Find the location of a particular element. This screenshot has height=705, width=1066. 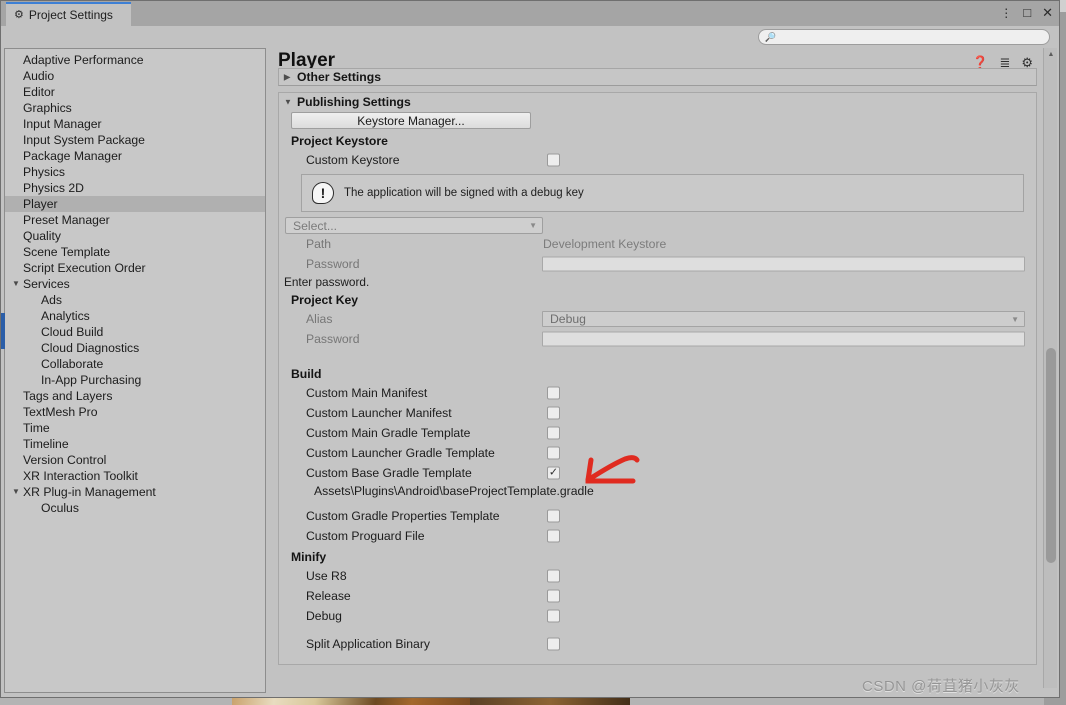

sidebar-item-xr-plug-in-management: ▼ XR Plug-in Management is located at coordinates (135, 492).